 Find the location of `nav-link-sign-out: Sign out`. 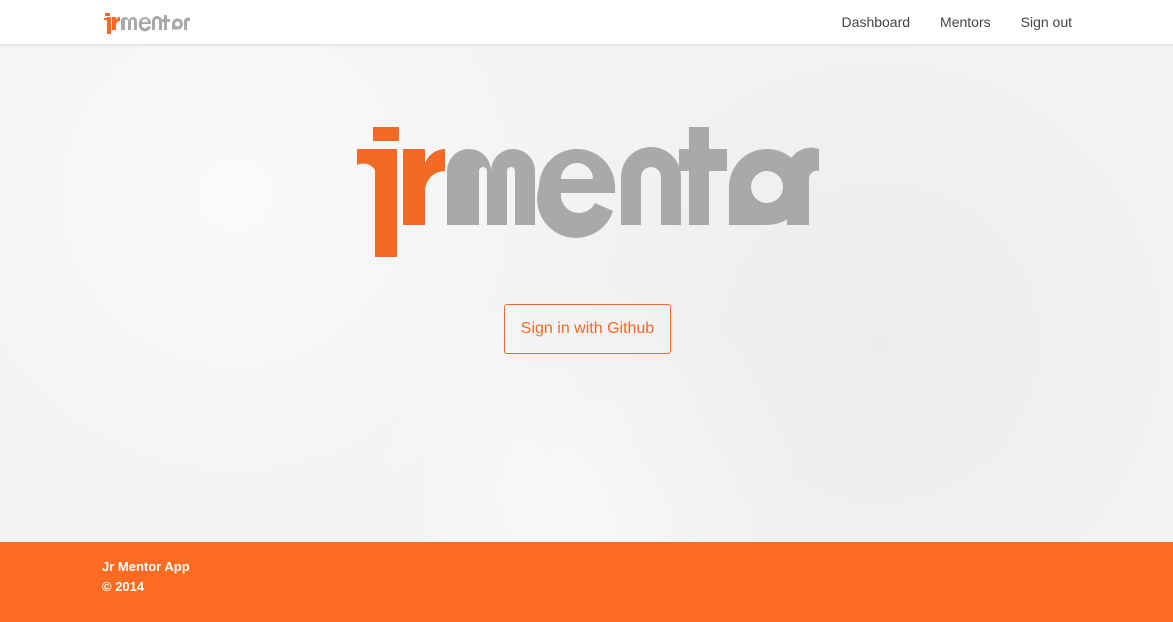

nav-link-sign-out: Sign out is located at coordinates (1046, 22).